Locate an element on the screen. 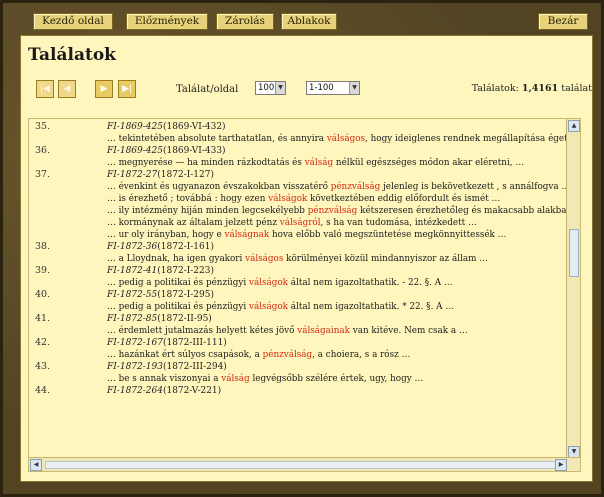 The image size is (604, 497). result-reference: FI-1872-85(1872-II-95) is located at coordinates (337, 319).